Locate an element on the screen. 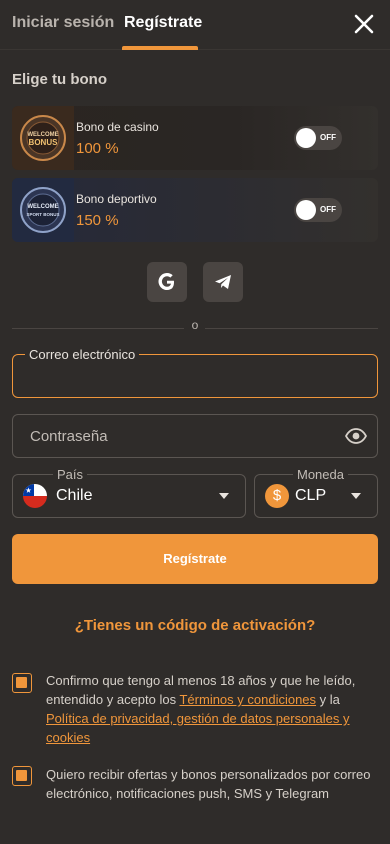 The image size is (390, 844). marketing-offers-checkbox is located at coordinates (22, 776).